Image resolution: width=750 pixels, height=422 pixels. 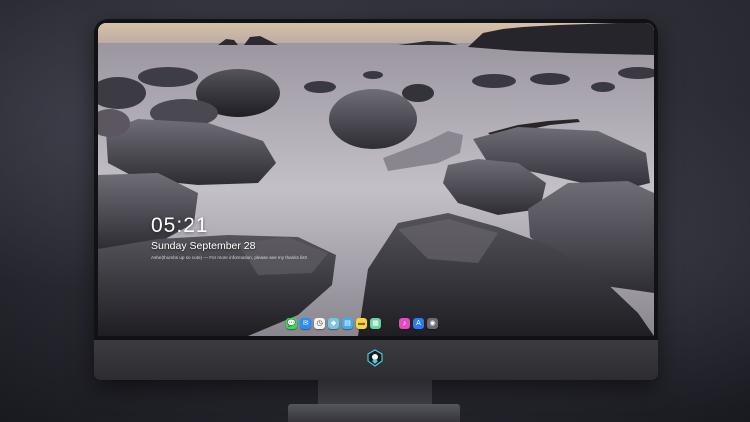 What do you see at coordinates (375, 358) in the screenshot?
I see `brand-logo-icon` at bounding box center [375, 358].